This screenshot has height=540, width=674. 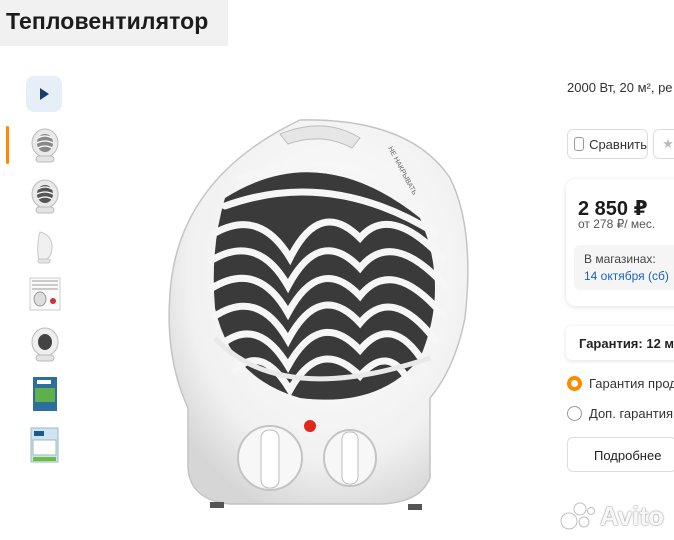 I want to click on favorite-button: ★, so click(x=663, y=144).